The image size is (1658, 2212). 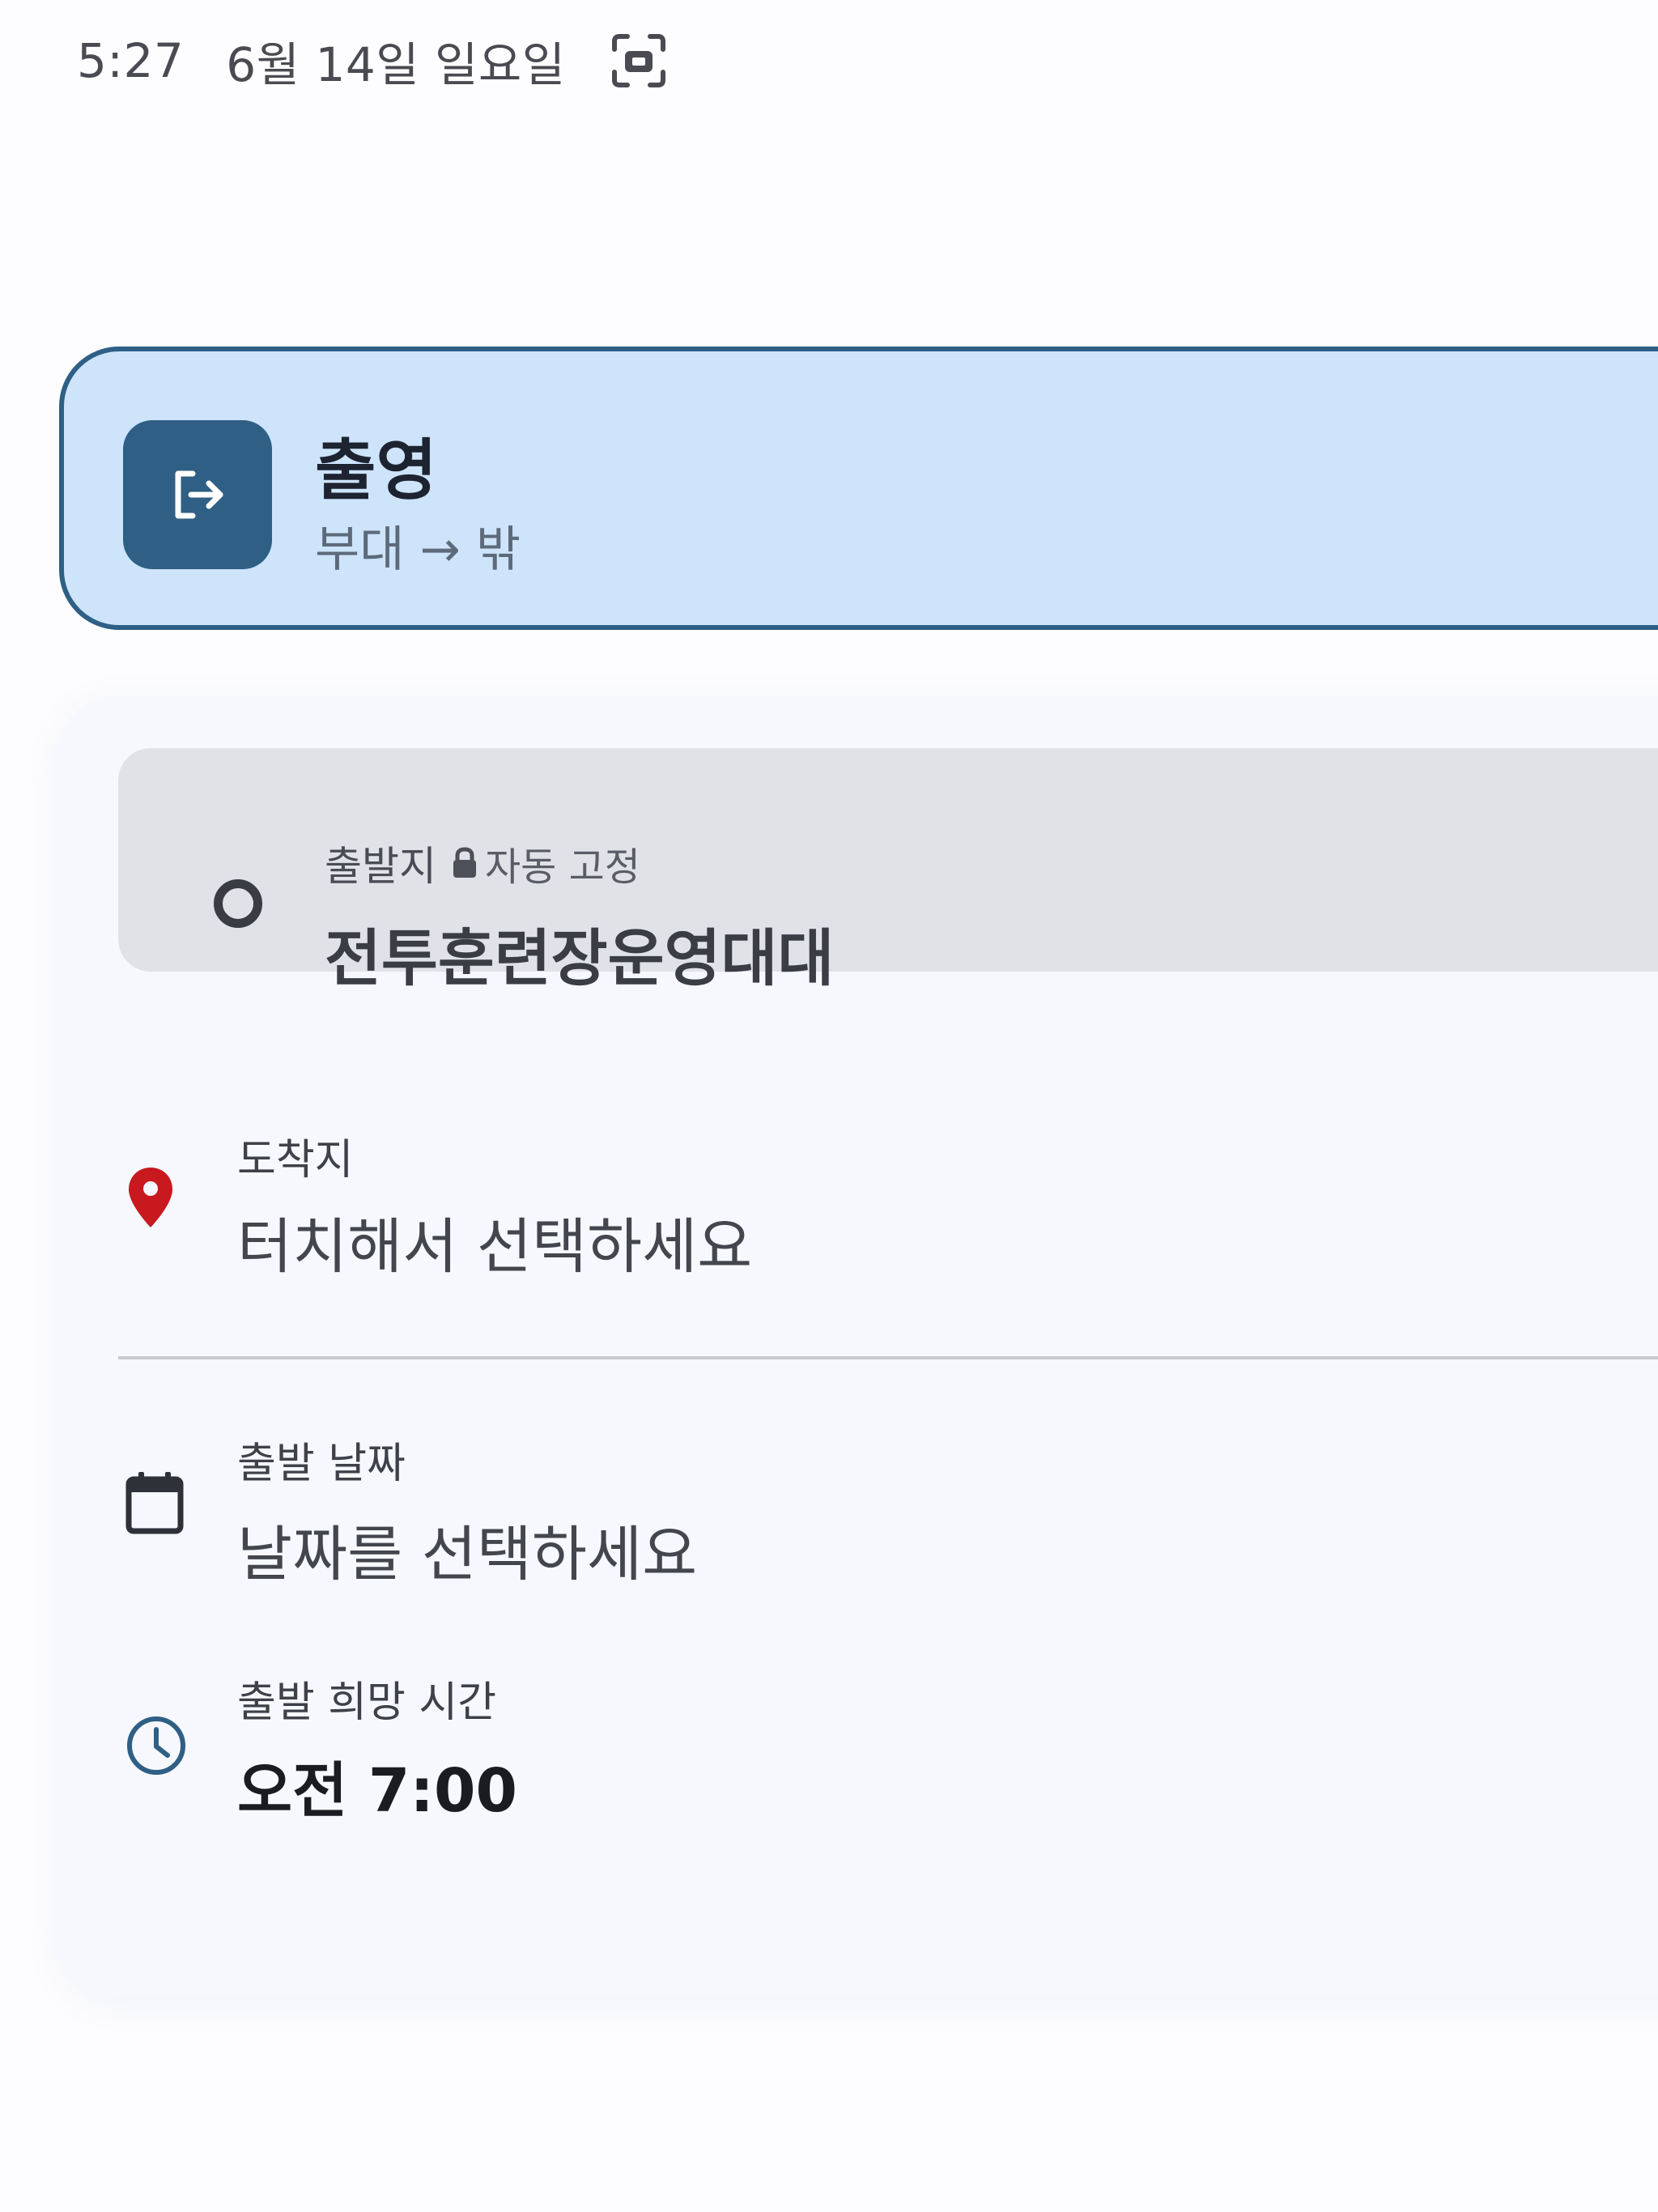 What do you see at coordinates (238, 903) in the screenshot?
I see `origin-ring-icon` at bounding box center [238, 903].